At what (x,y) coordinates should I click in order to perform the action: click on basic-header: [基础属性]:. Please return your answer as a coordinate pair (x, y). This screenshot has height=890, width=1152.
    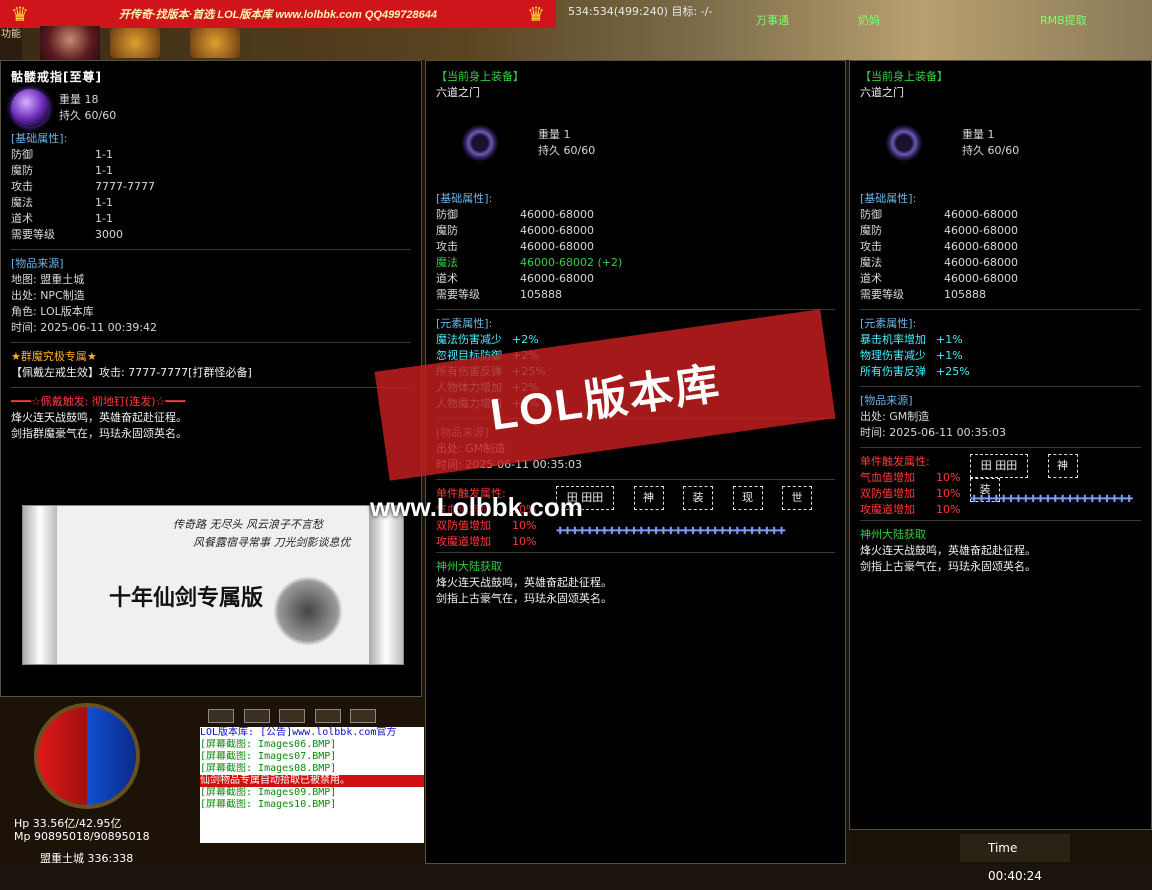
    Looking at the image, I should click on (39, 138).